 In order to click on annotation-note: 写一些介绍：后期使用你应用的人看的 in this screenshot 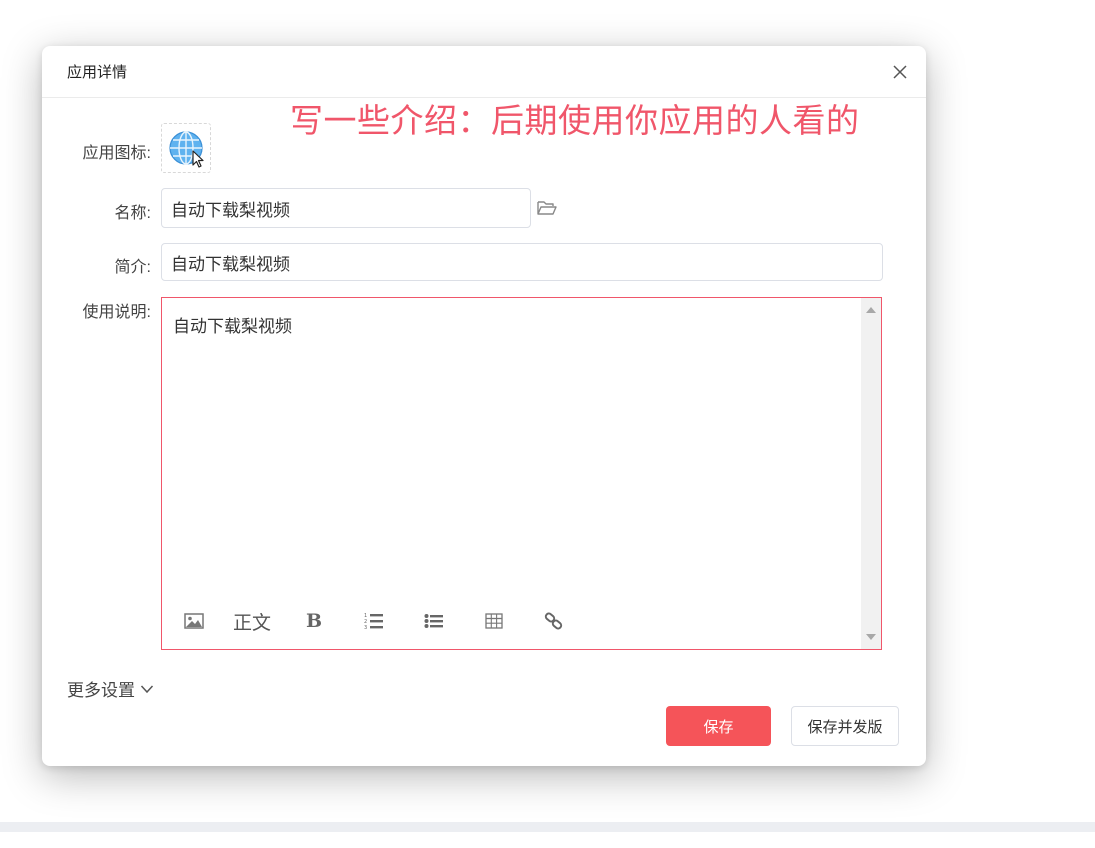, I will do `click(575, 120)`.